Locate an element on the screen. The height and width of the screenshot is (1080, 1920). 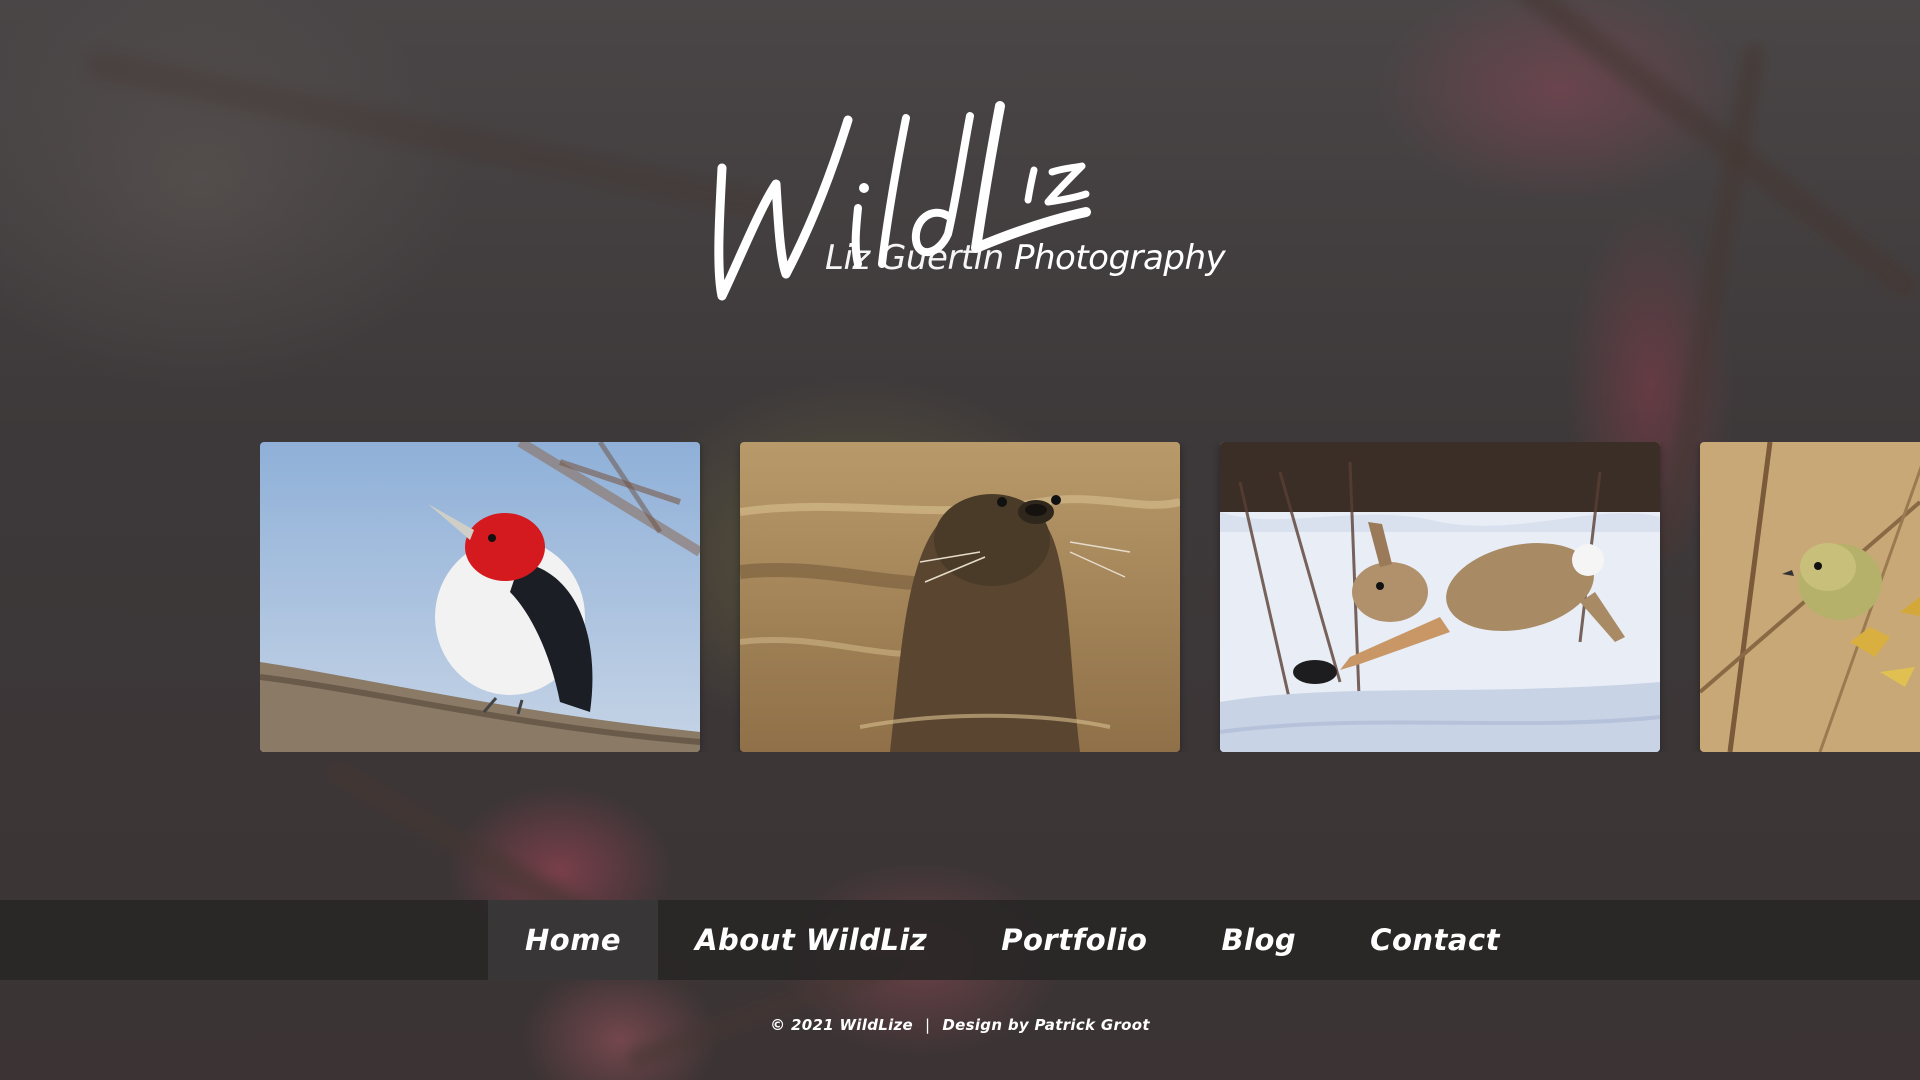
logo-subtitle: Liz Guertin Photography is located at coordinates (1025, 258).